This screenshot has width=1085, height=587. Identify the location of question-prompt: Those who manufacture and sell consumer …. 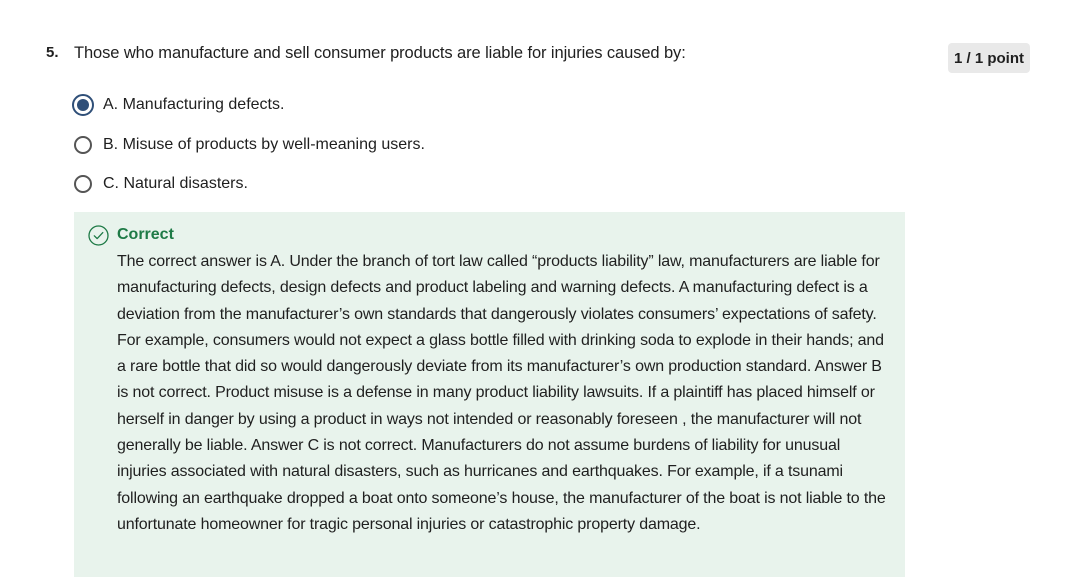
(380, 53).